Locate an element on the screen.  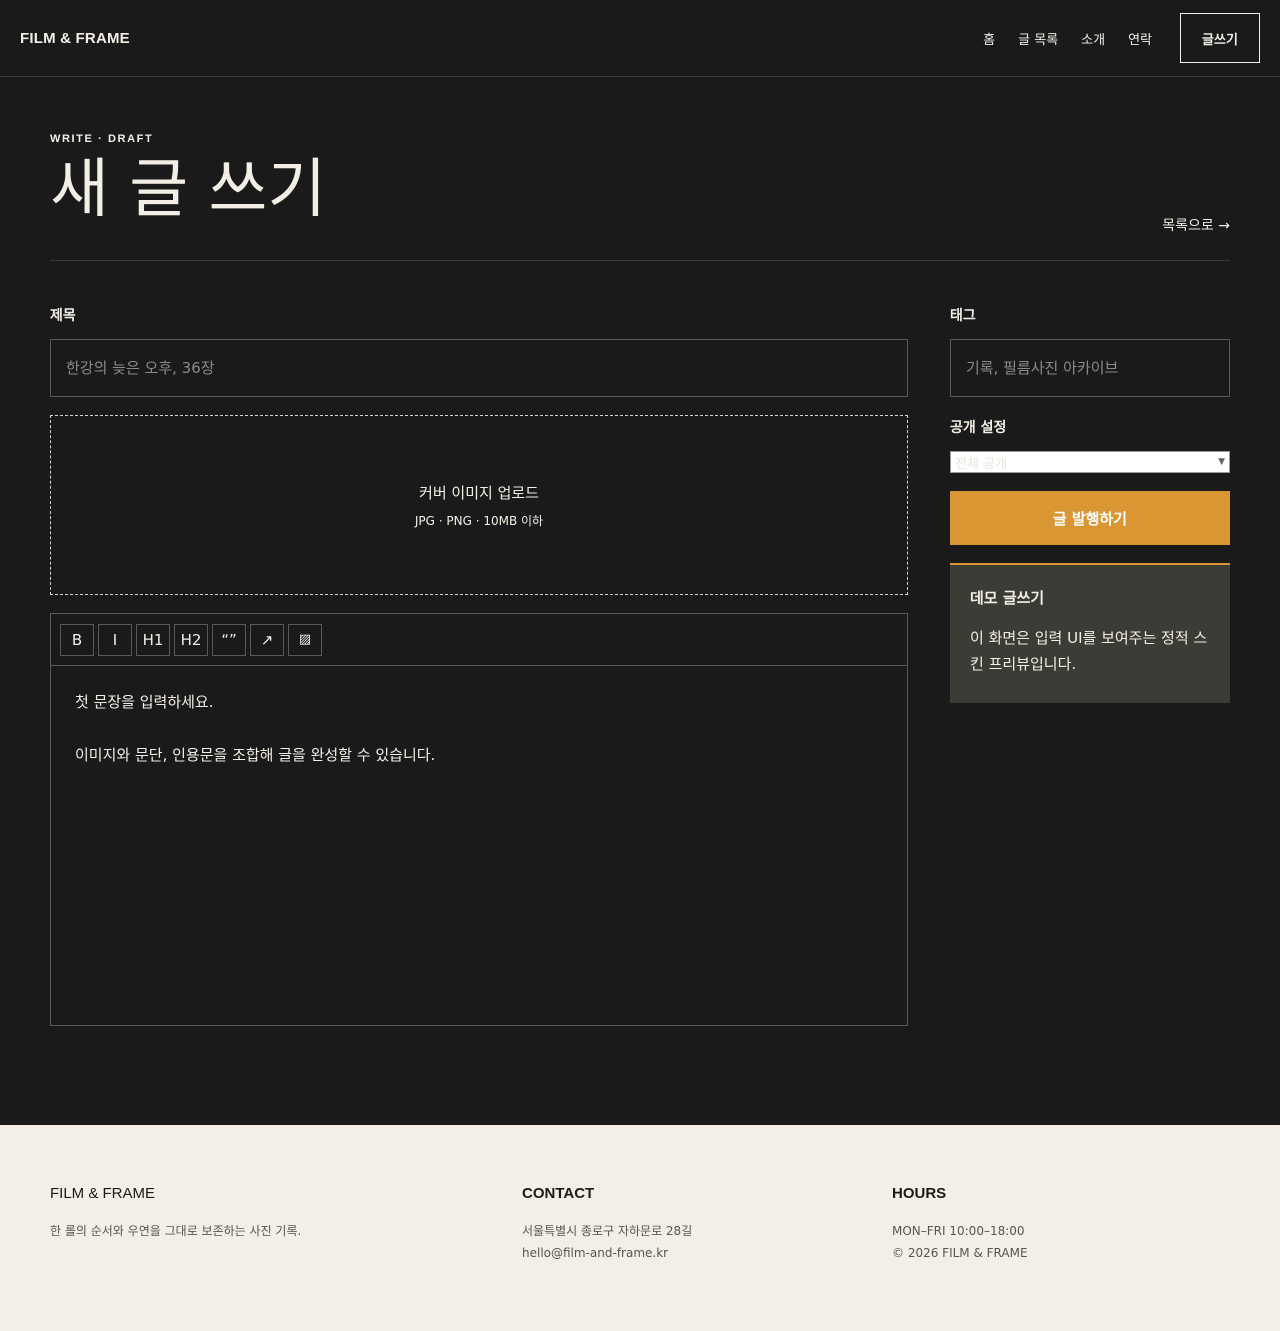
bold-icon: B is located at coordinates (77, 639).